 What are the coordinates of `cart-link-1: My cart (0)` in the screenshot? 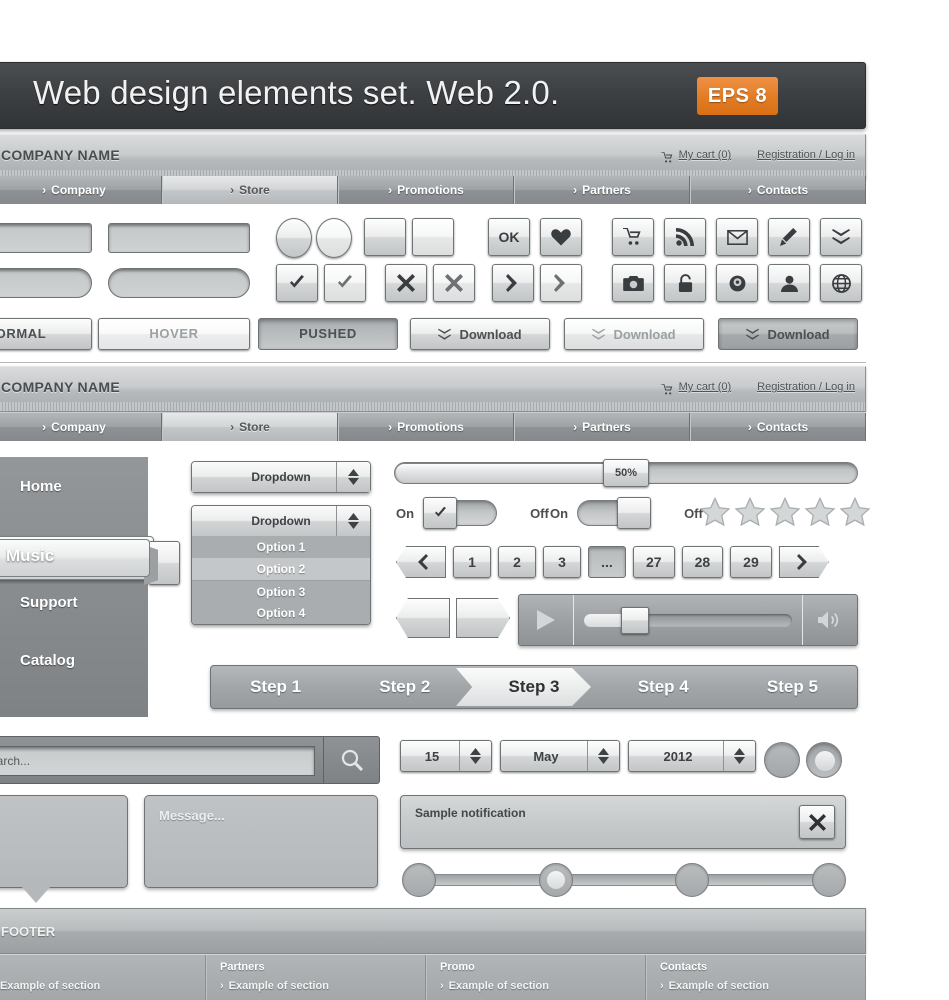 It's located at (705, 155).